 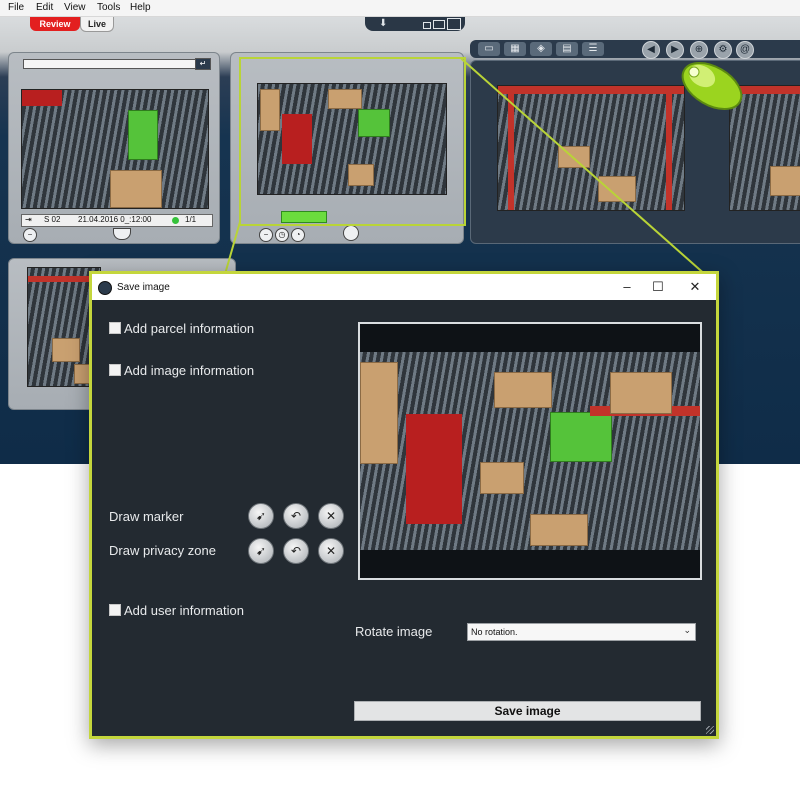 What do you see at coordinates (400, 8) in the screenshot?
I see `menubar: File Edit View Tools Help` at bounding box center [400, 8].